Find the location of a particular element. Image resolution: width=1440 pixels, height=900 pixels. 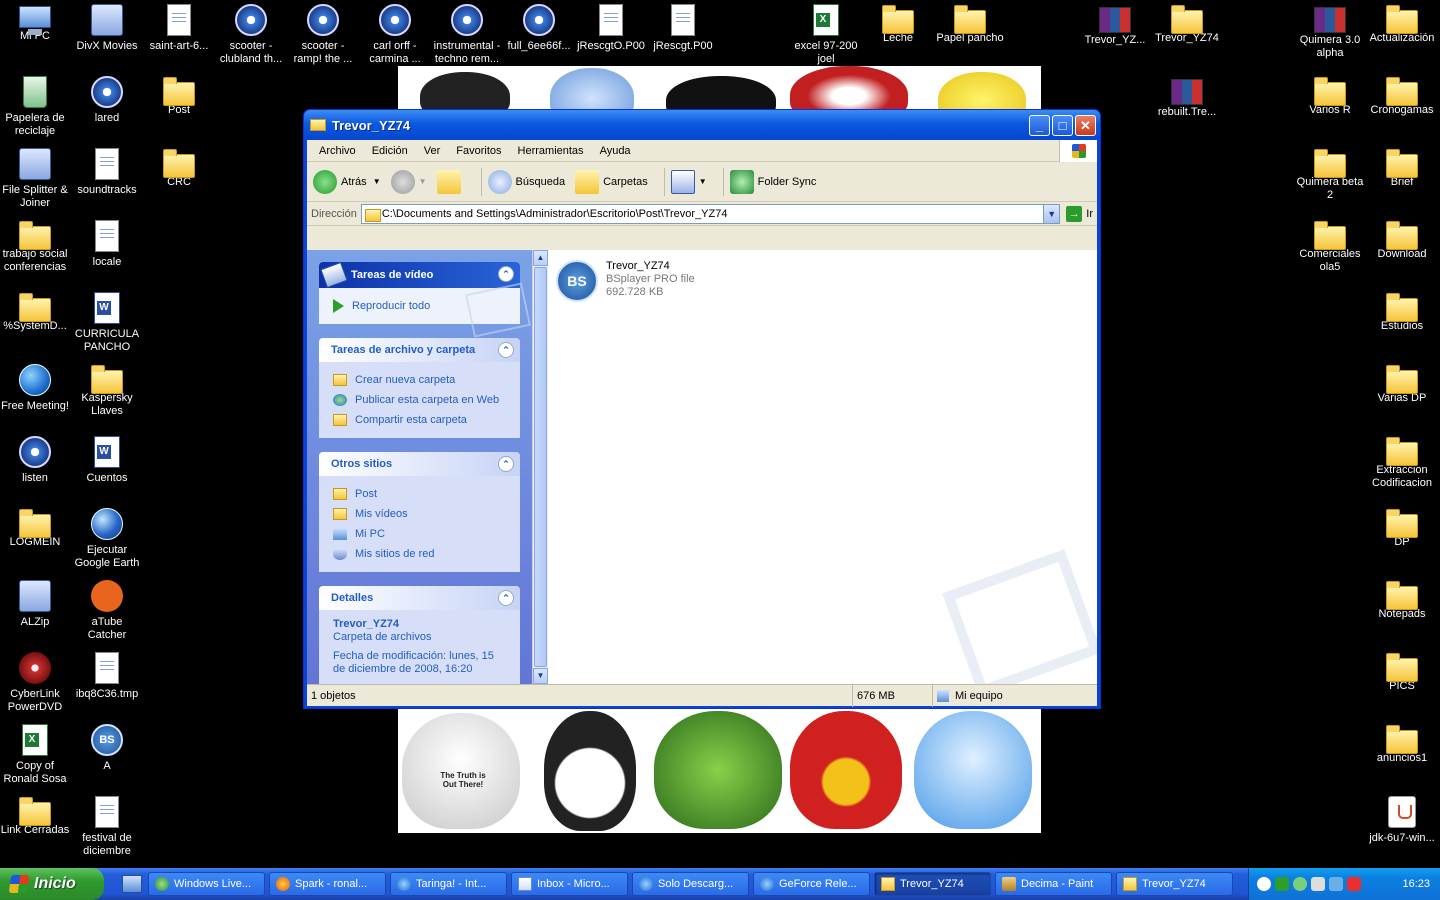

desktop-icon-anuncios1: anuncios1 is located at coordinates (1402, 743).